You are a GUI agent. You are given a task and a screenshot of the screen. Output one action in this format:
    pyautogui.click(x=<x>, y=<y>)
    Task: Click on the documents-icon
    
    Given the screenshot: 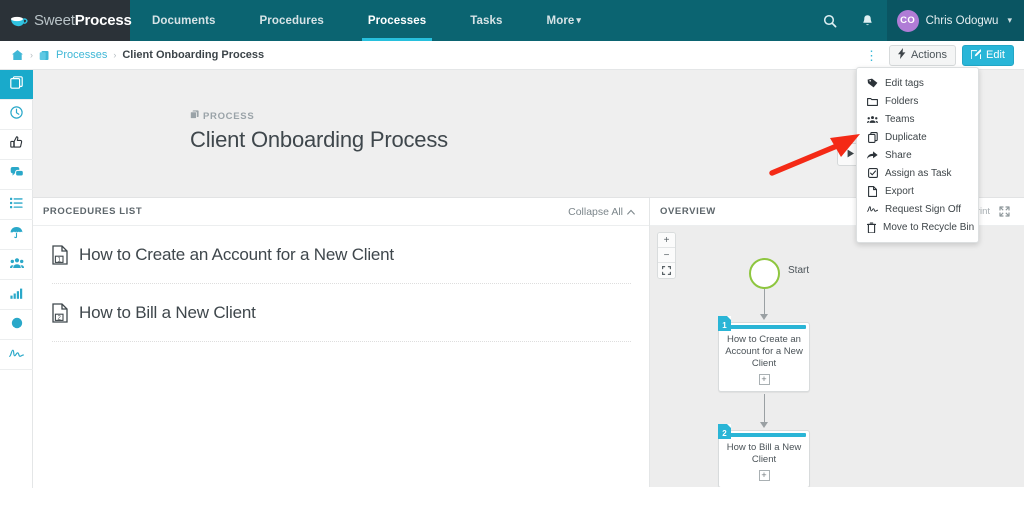 What is the action you would take?
    pyautogui.click(x=16, y=84)
    